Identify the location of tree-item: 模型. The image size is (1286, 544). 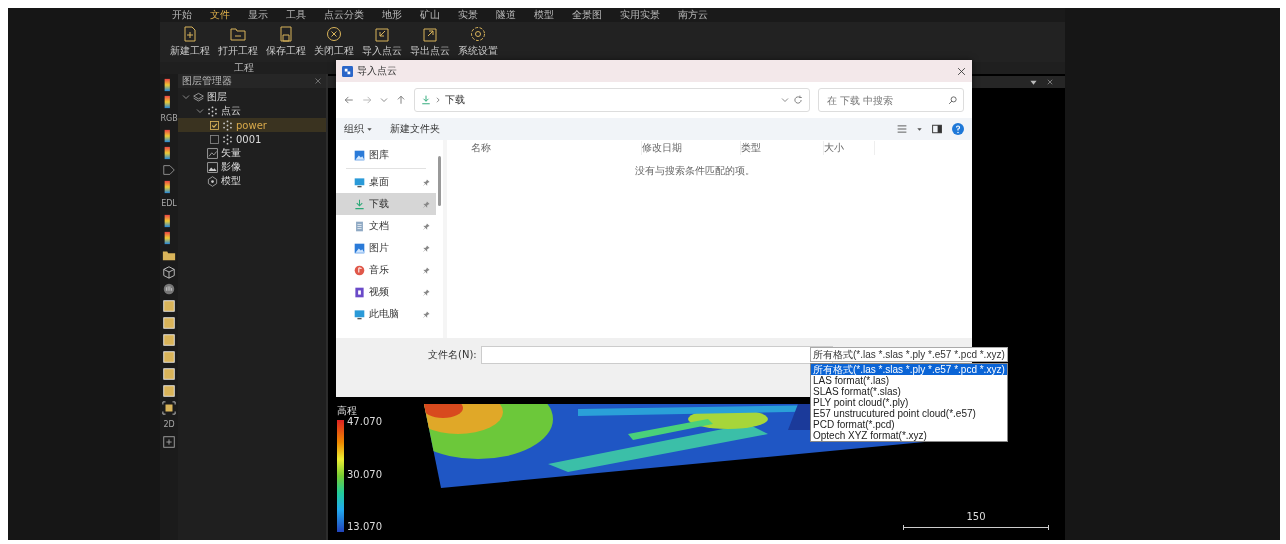
(252, 181).